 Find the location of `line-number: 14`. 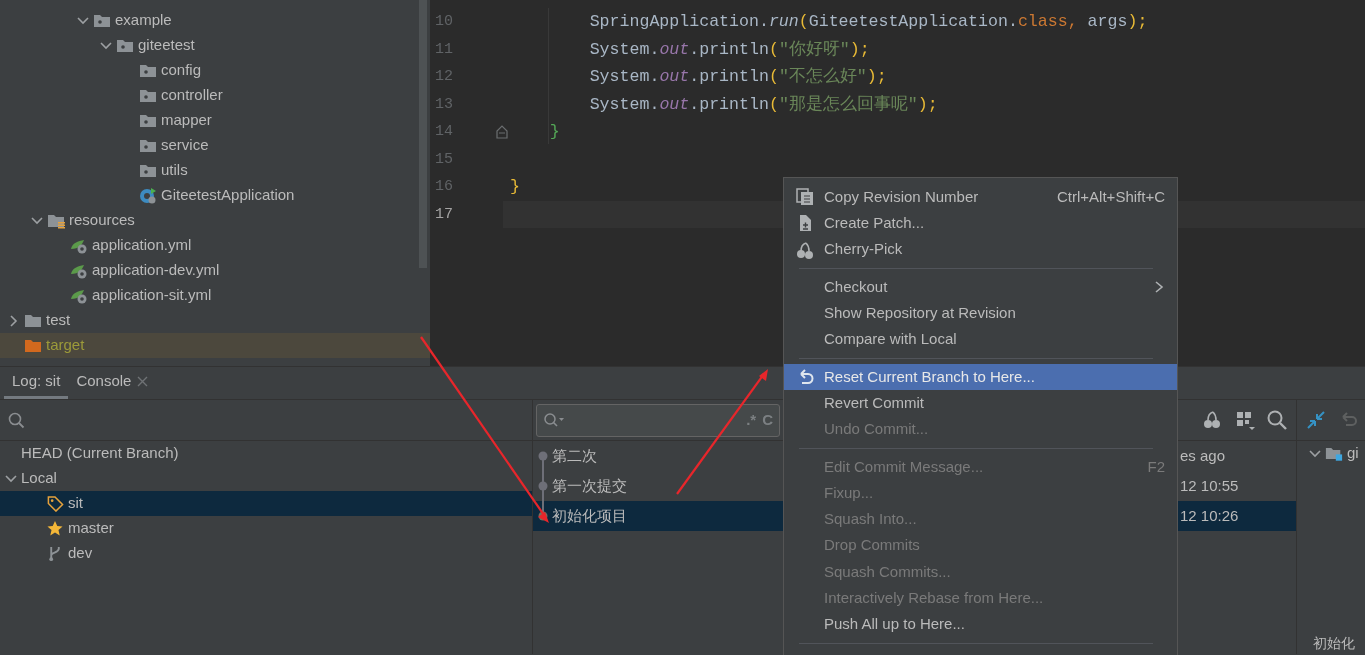

line-number: 14 is located at coordinates (444, 131).